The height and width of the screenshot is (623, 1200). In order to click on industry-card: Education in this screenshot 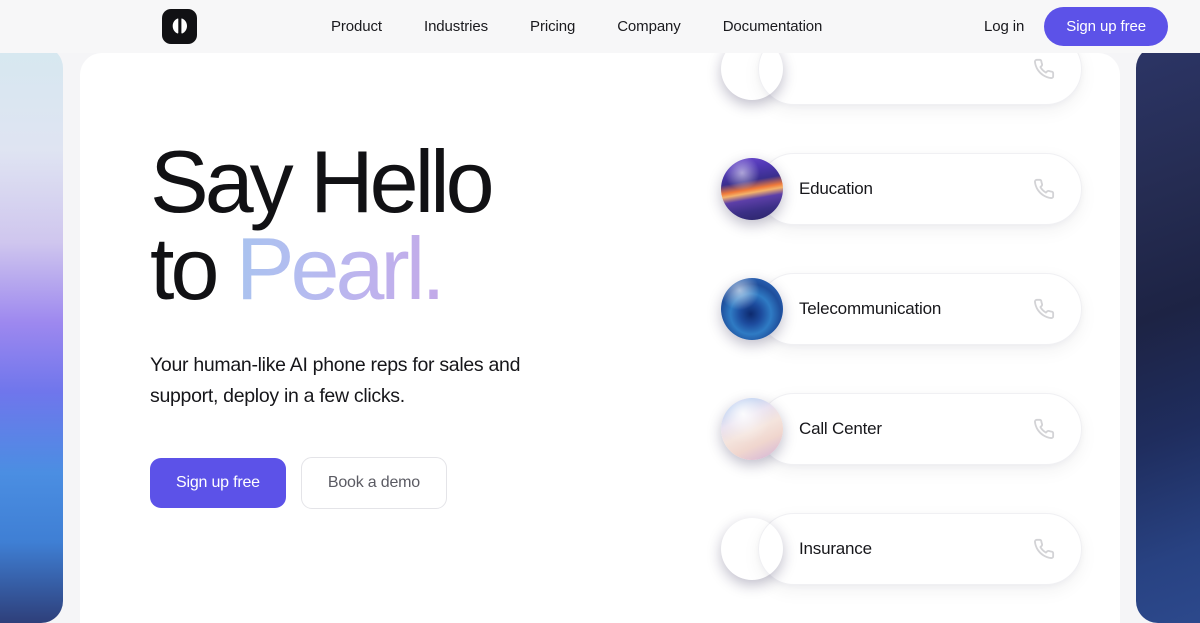, I will do `click(901, 189)`.